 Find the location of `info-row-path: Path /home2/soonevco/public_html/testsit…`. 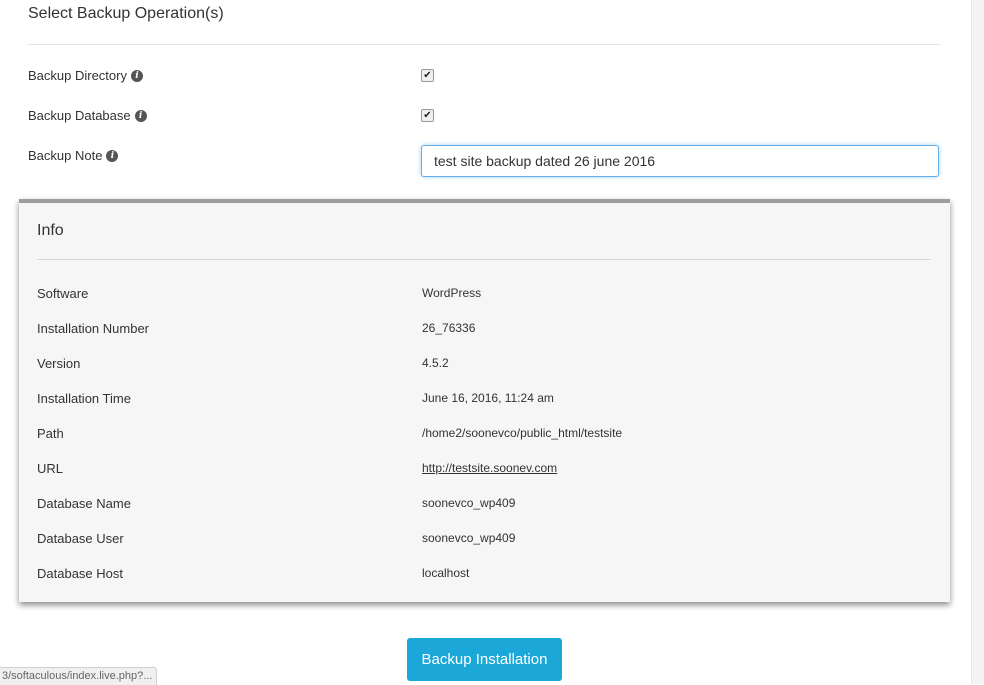

info-row-path: Path /home2/soonevco/public_html/testsit… is located at coordinates (484, 436).